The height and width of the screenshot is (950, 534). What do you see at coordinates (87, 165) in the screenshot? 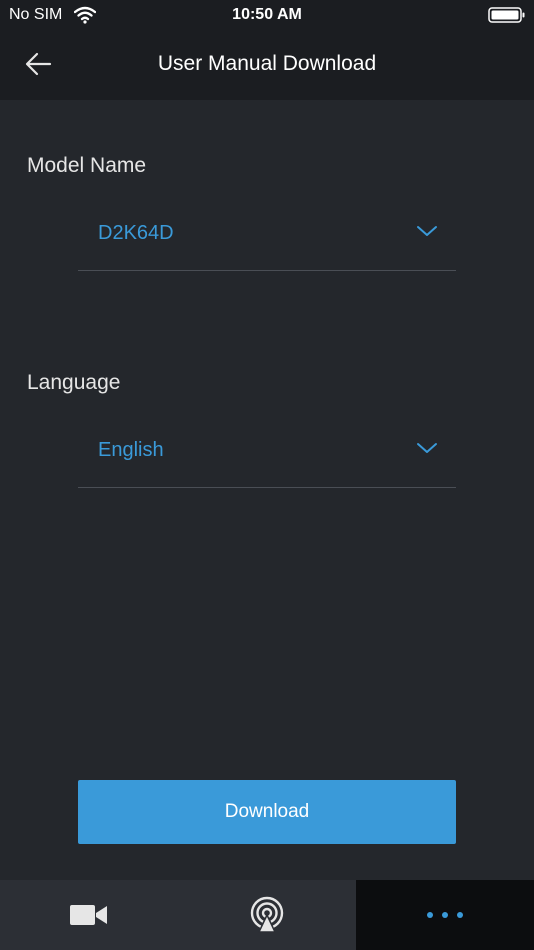
I see `model-name-label: Model Name` at bounding box center [87, 165].